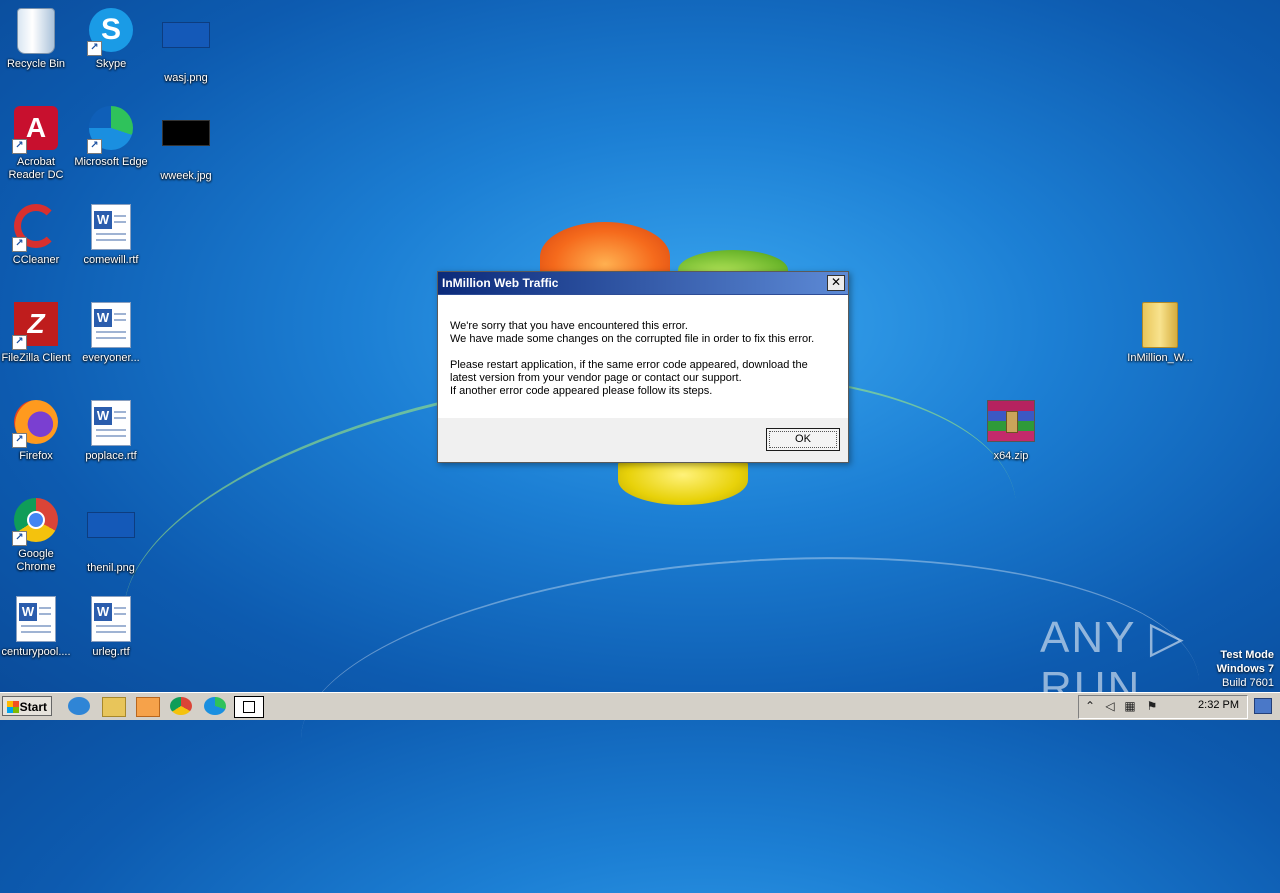 This screenshot has height=893, width=1280. I want to click on desktop-icon-urleg-rtf: W urleg.rtf, so click(111, 627).